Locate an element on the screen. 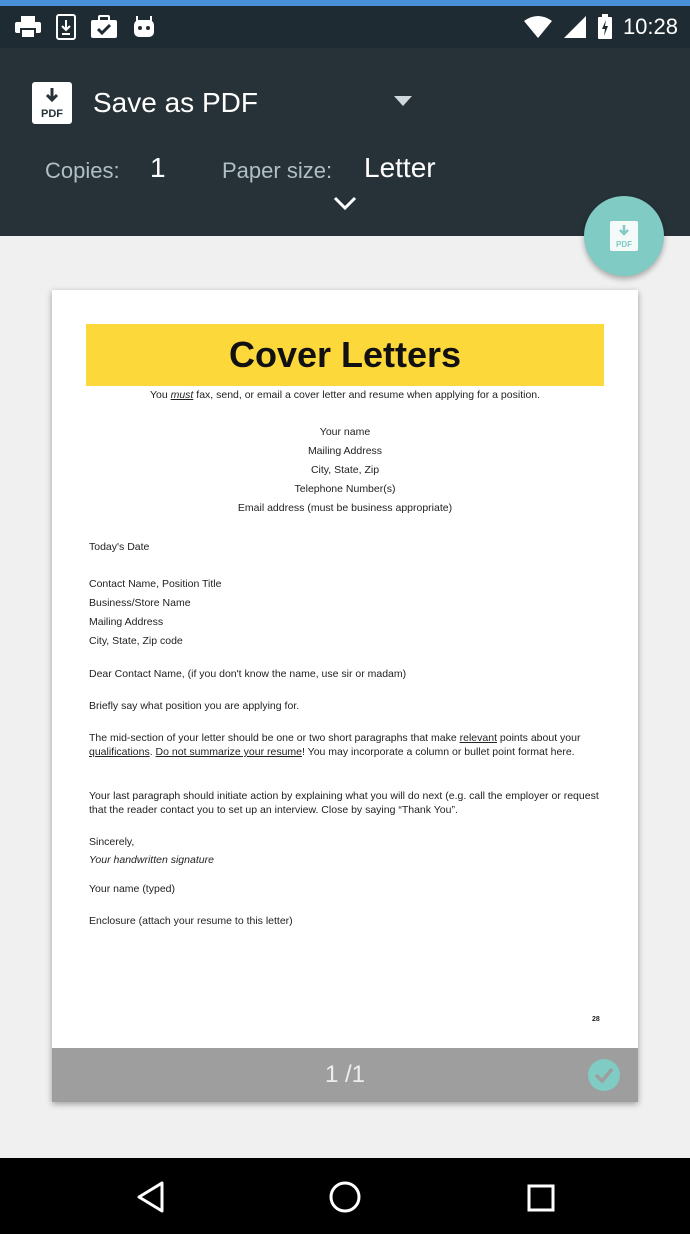 The height and width of the screenshot is (1234, 690). recipient-line: Mailing Address is located at coordinates (126, 622).